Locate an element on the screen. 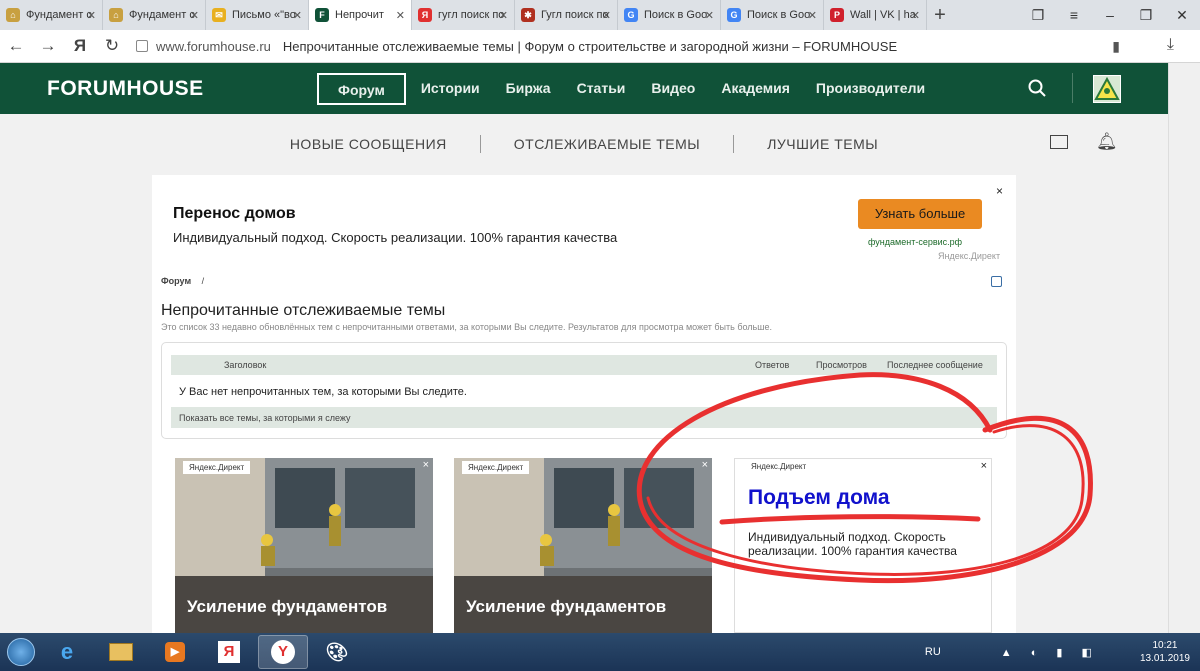 The height and width of the screenshot is (671, 1200). yandex-icon: Я is located at coordinates (425, 15).